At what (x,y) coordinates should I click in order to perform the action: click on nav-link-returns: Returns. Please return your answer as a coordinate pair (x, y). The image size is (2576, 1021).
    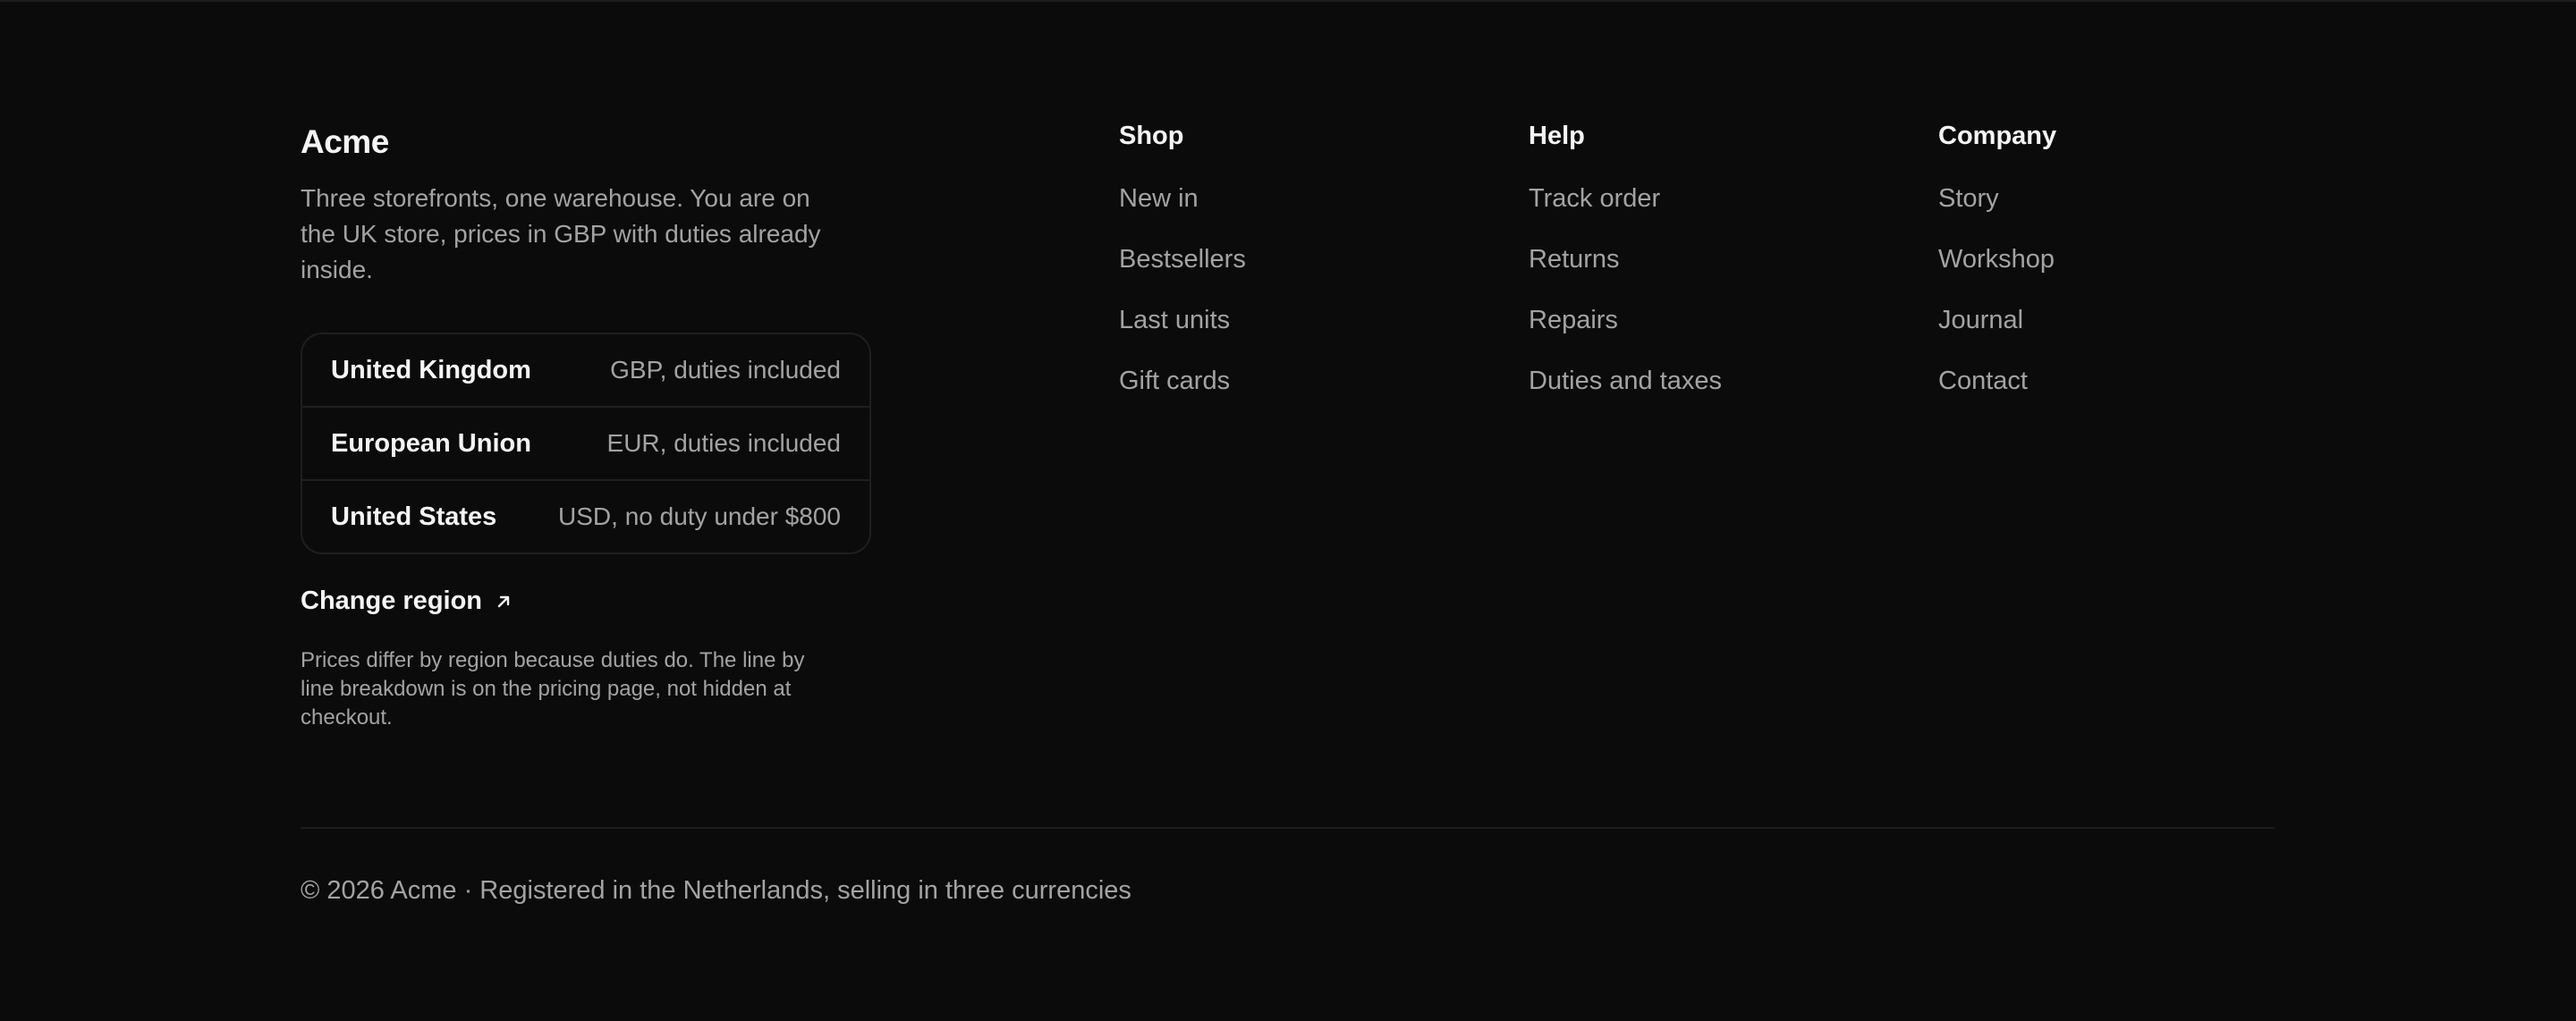
    Looking at the image, I should click on (1625, 259).